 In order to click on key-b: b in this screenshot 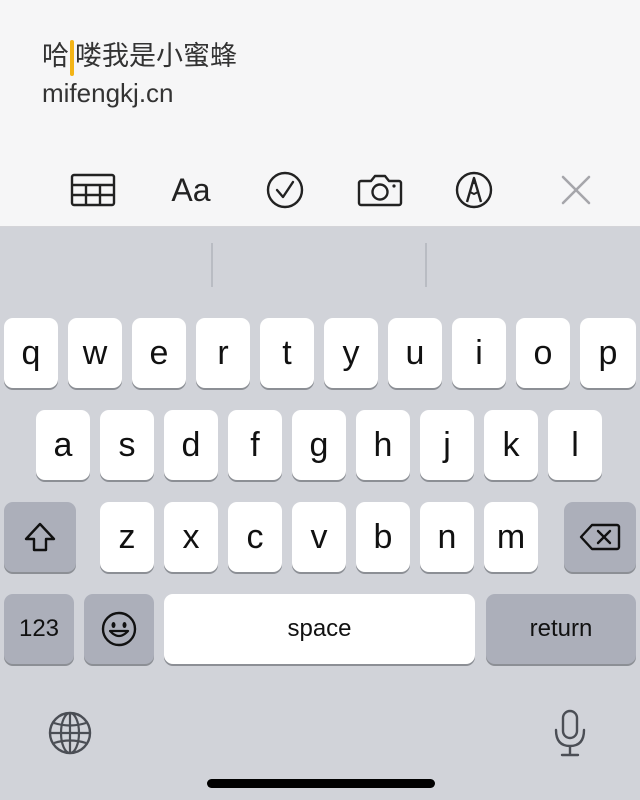, I will do `click(383, 537)`.